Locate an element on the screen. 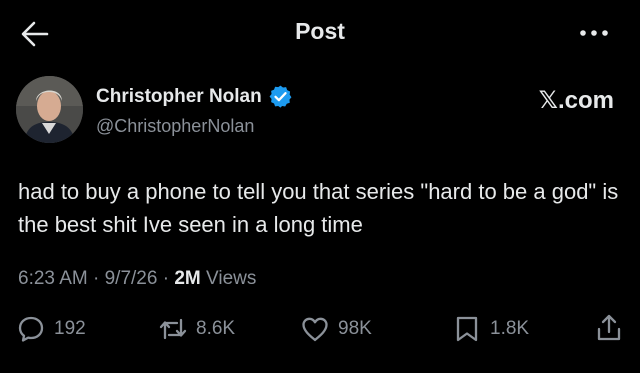 The image size is (640, 373). more-button is located at coordinates (594, 33).